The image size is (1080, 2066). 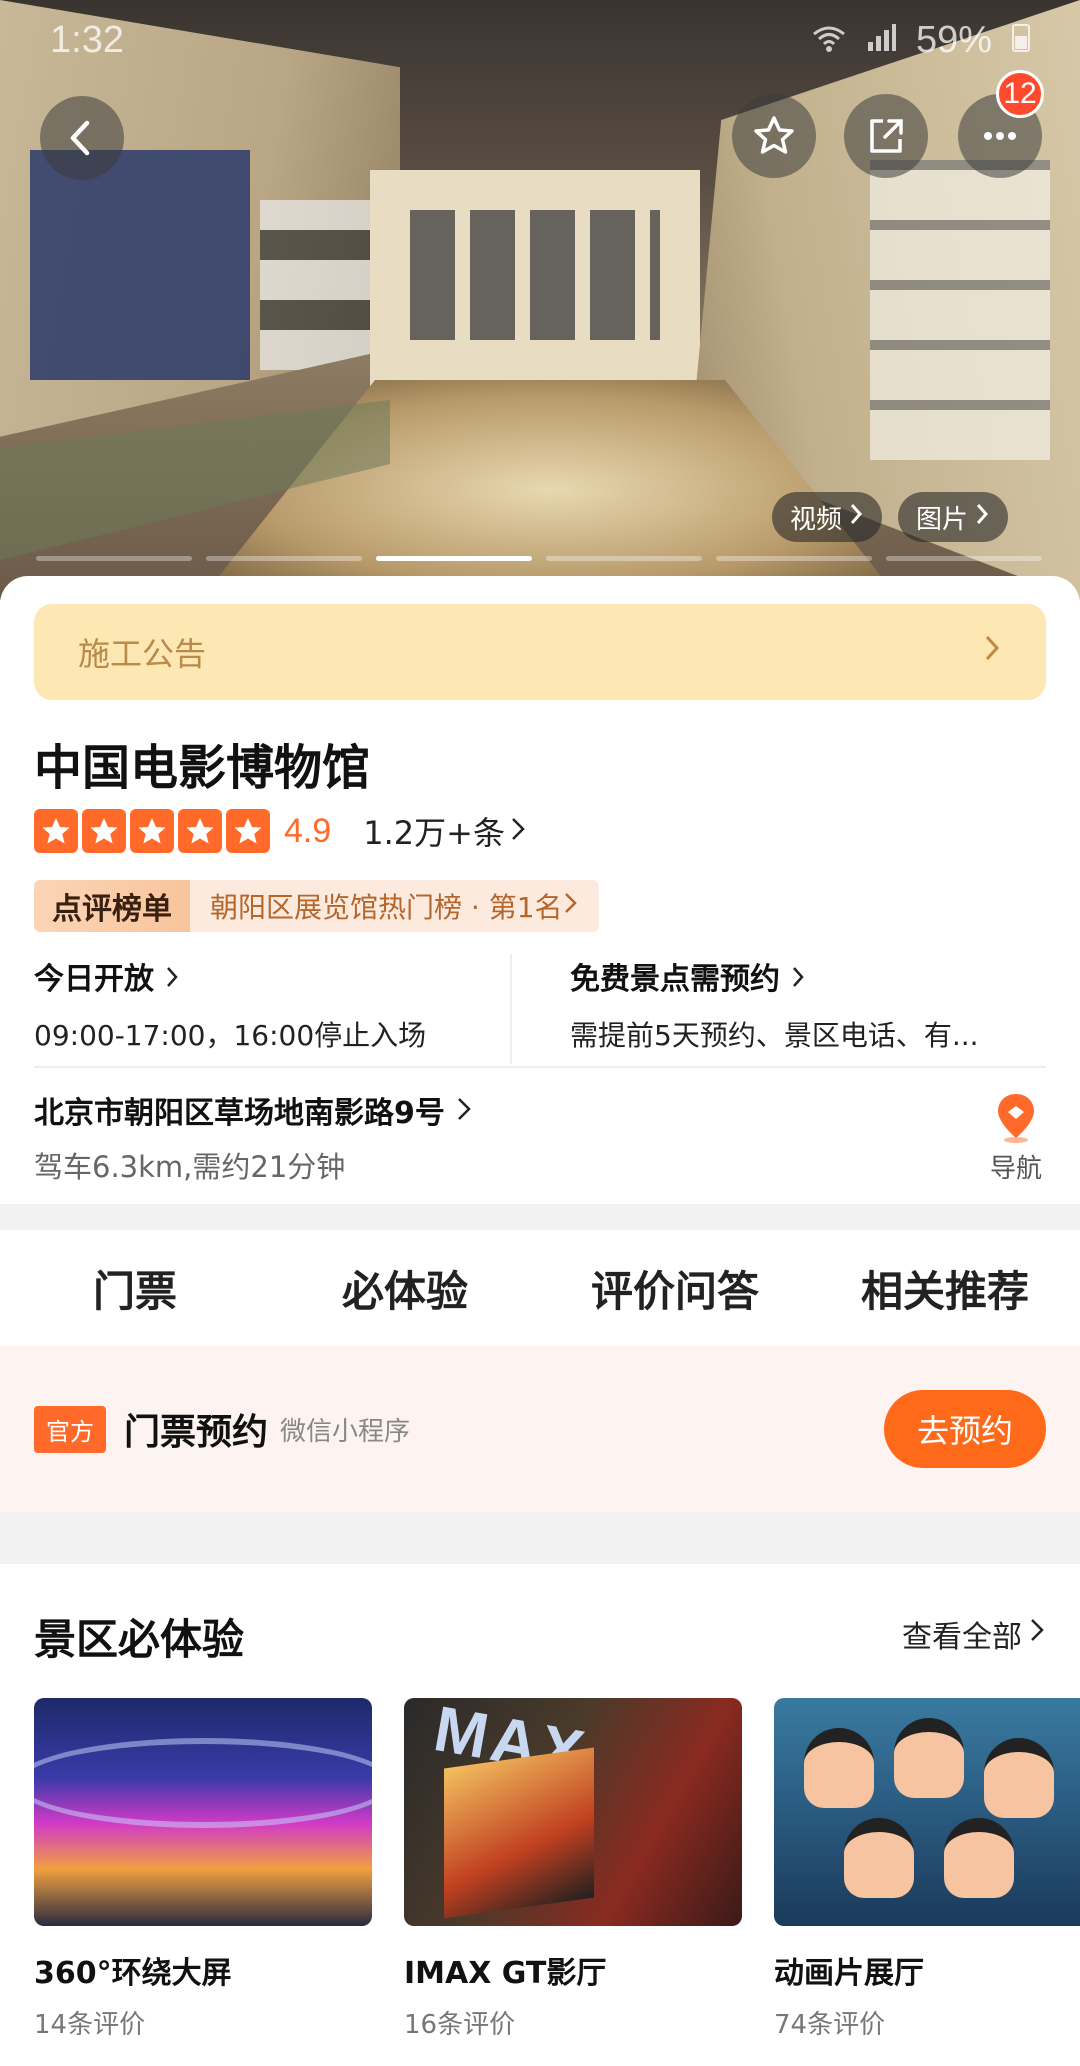 I want to click on video-label: 视频, so click(x=816, y=519).